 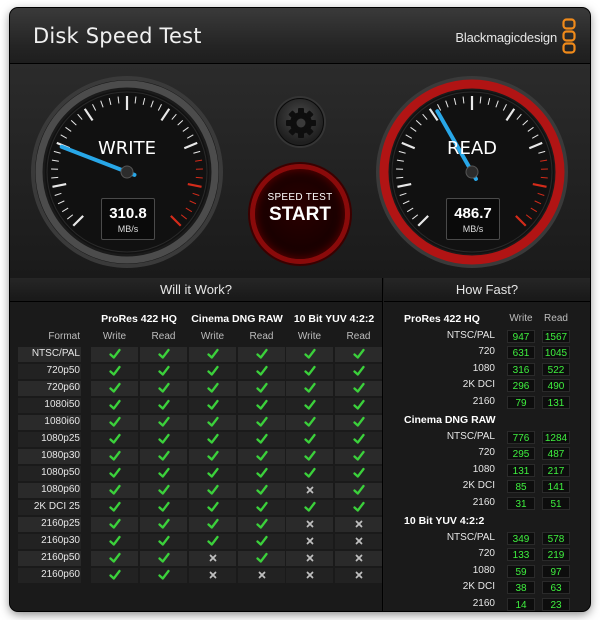 What do you see at coordinates (556, 555) in the screenshot?
I see `read-fps-value: 219` at bounding box center [556, 555].